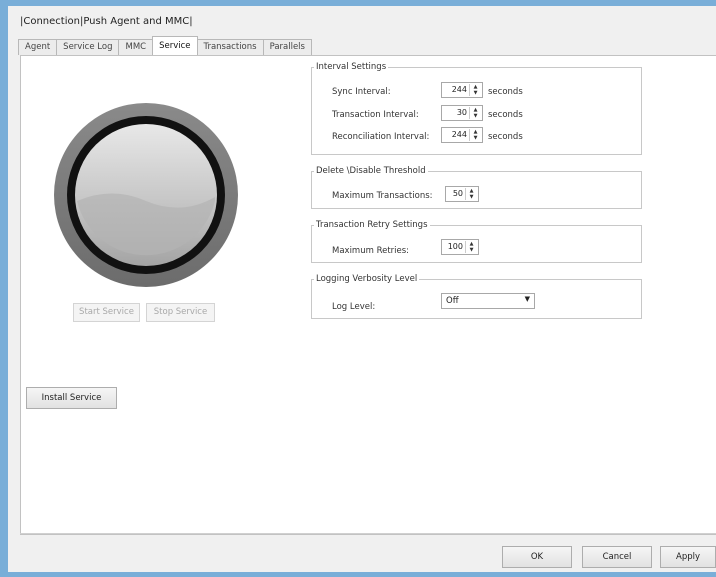 This screenshot has width=716, height=577. What do you see at coordinates (358, 574) in the screenshot?
I see `window-frame-bottom` at bounding box center [358, 574].